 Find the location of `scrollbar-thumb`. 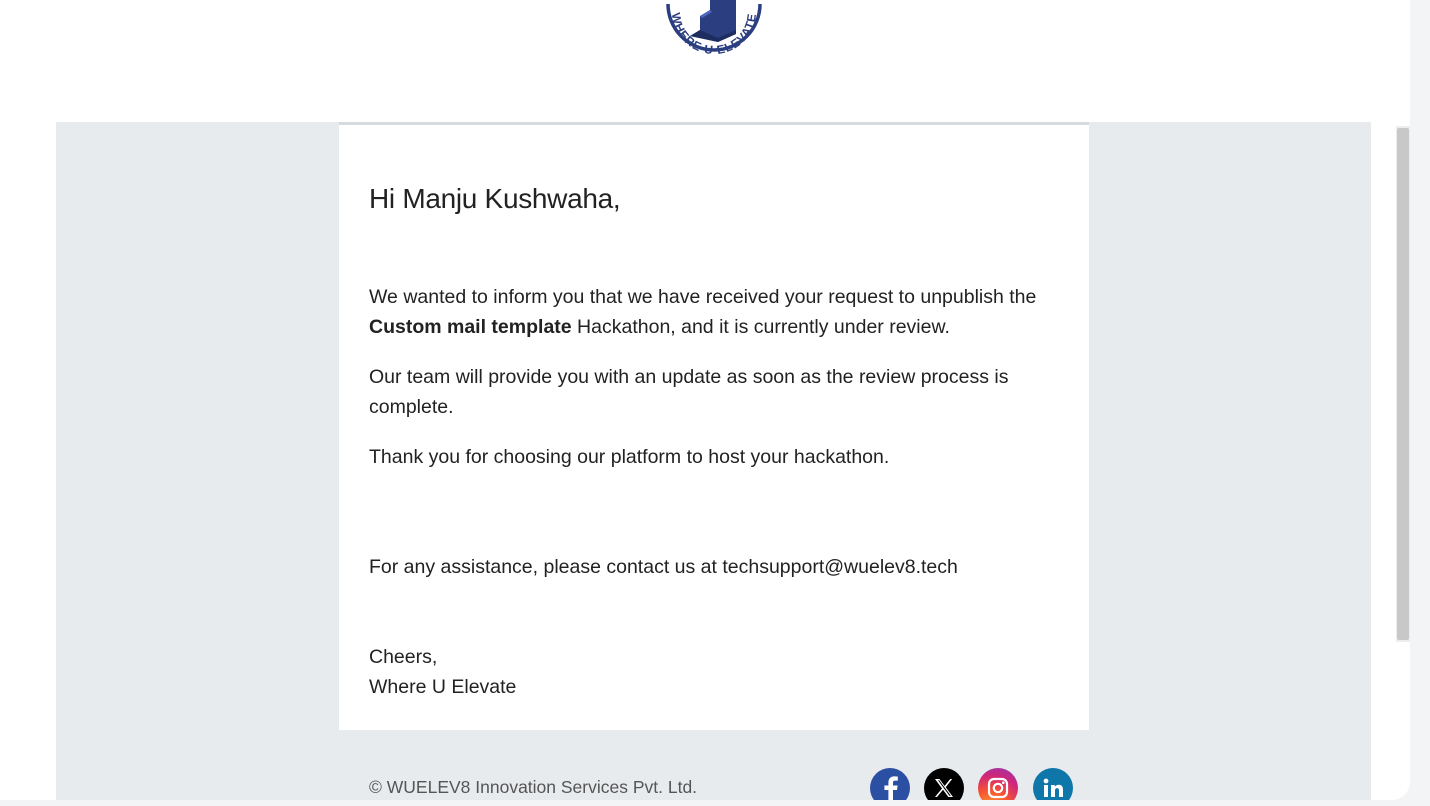

scrollbar-thumb is located at coordinates (1403, 384).